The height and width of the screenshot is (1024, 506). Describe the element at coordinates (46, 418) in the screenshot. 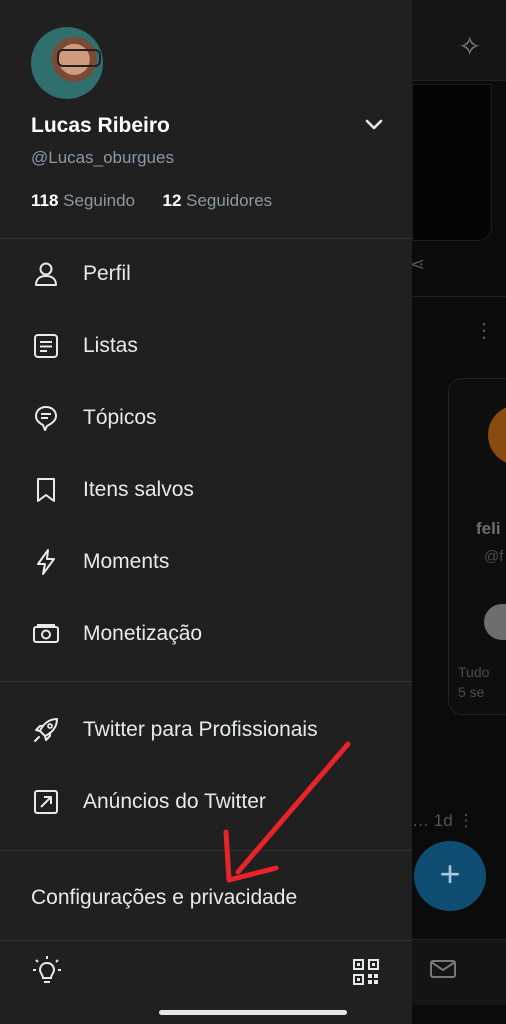

I see `topics-icon` at that location.